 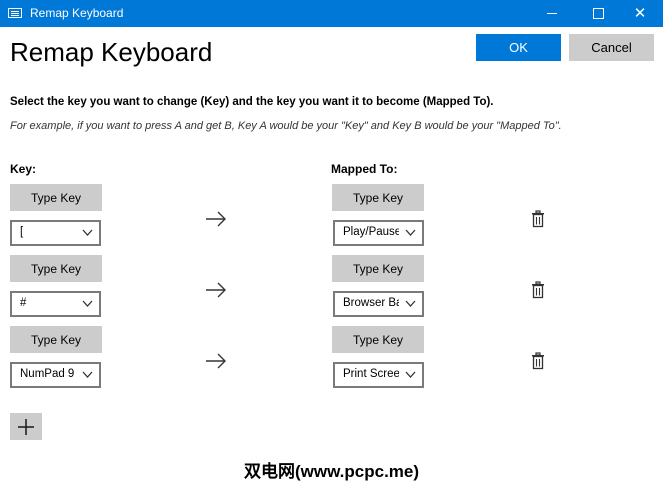 I want to click on mapped-type-button-1: Type Key, so click(x=378, y=197).